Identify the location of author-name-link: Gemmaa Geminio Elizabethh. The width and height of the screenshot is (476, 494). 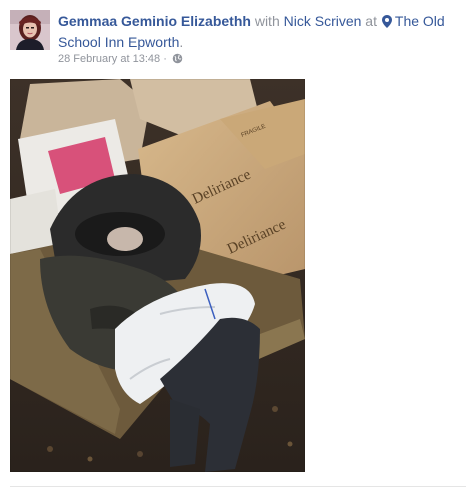
(154, 21).